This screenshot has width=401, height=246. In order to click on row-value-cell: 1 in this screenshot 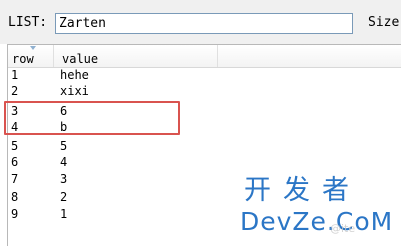, I will do `click(64, 214)`.